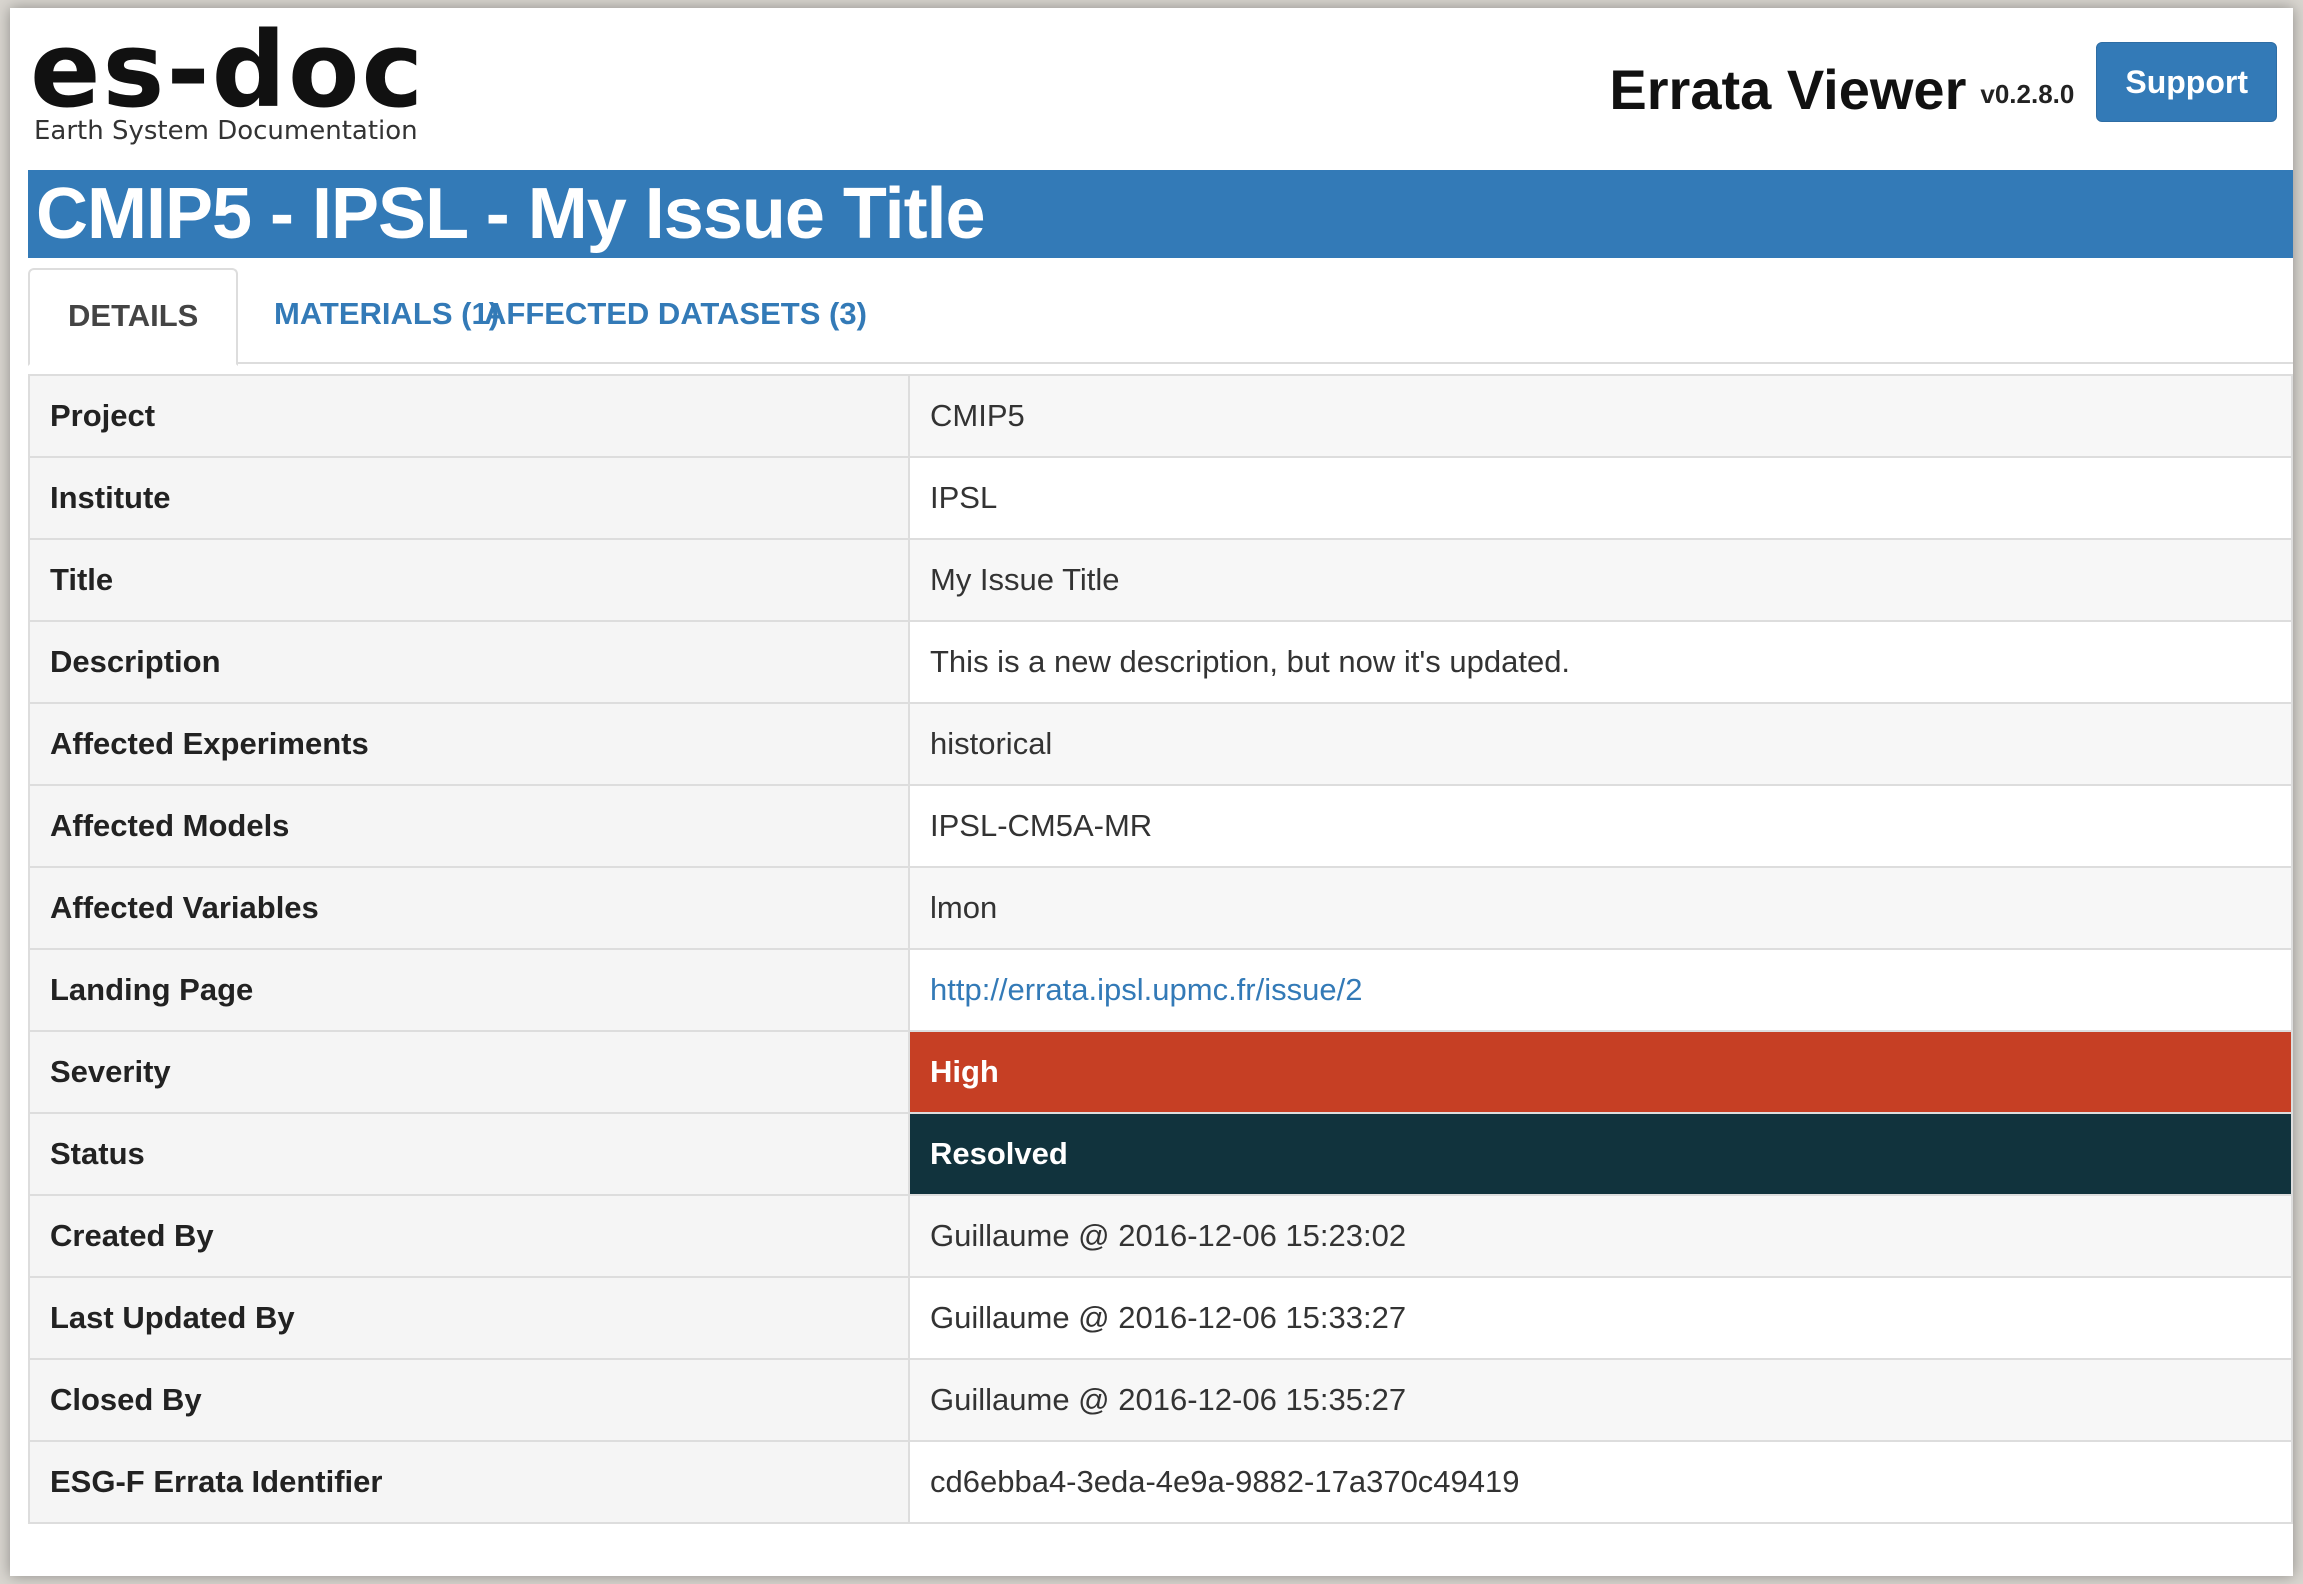 The height and width of the screenshot is (1584, 2303). Describe the element at coordinates (1788, 89) in the screenshot. I see `app-name: Errata Viewer` at that location.